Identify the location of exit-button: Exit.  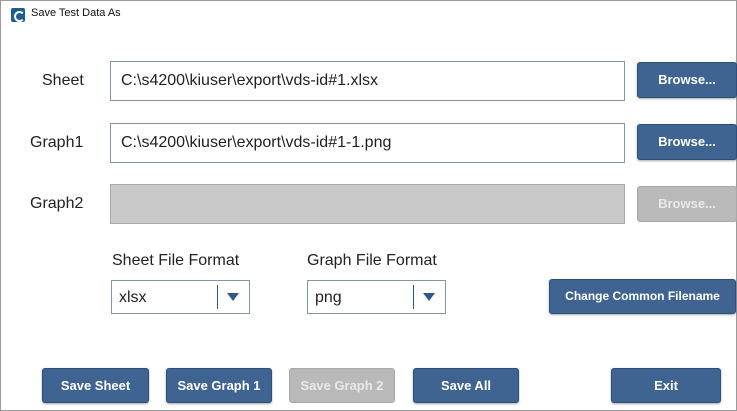
(666, 385).